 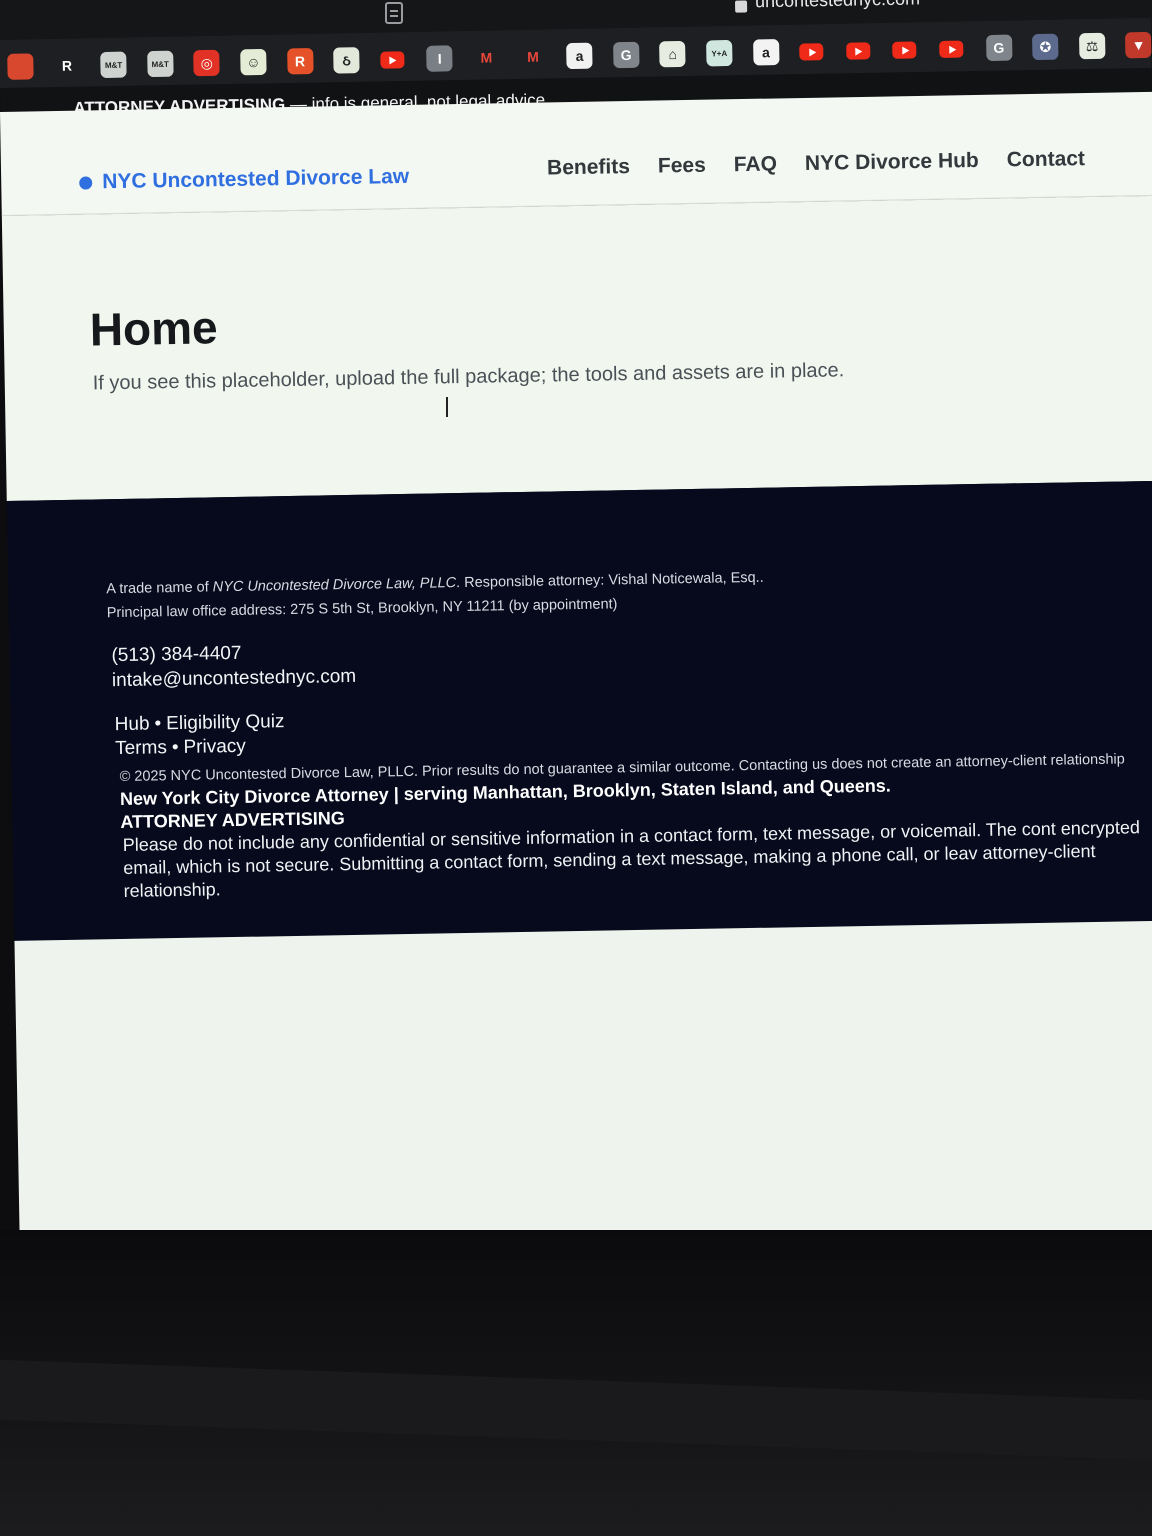 What do you see at coordinates (1046, 159) in the screenshot?
I see `nav-contact: Contact` at bounding box center [1046, 159].